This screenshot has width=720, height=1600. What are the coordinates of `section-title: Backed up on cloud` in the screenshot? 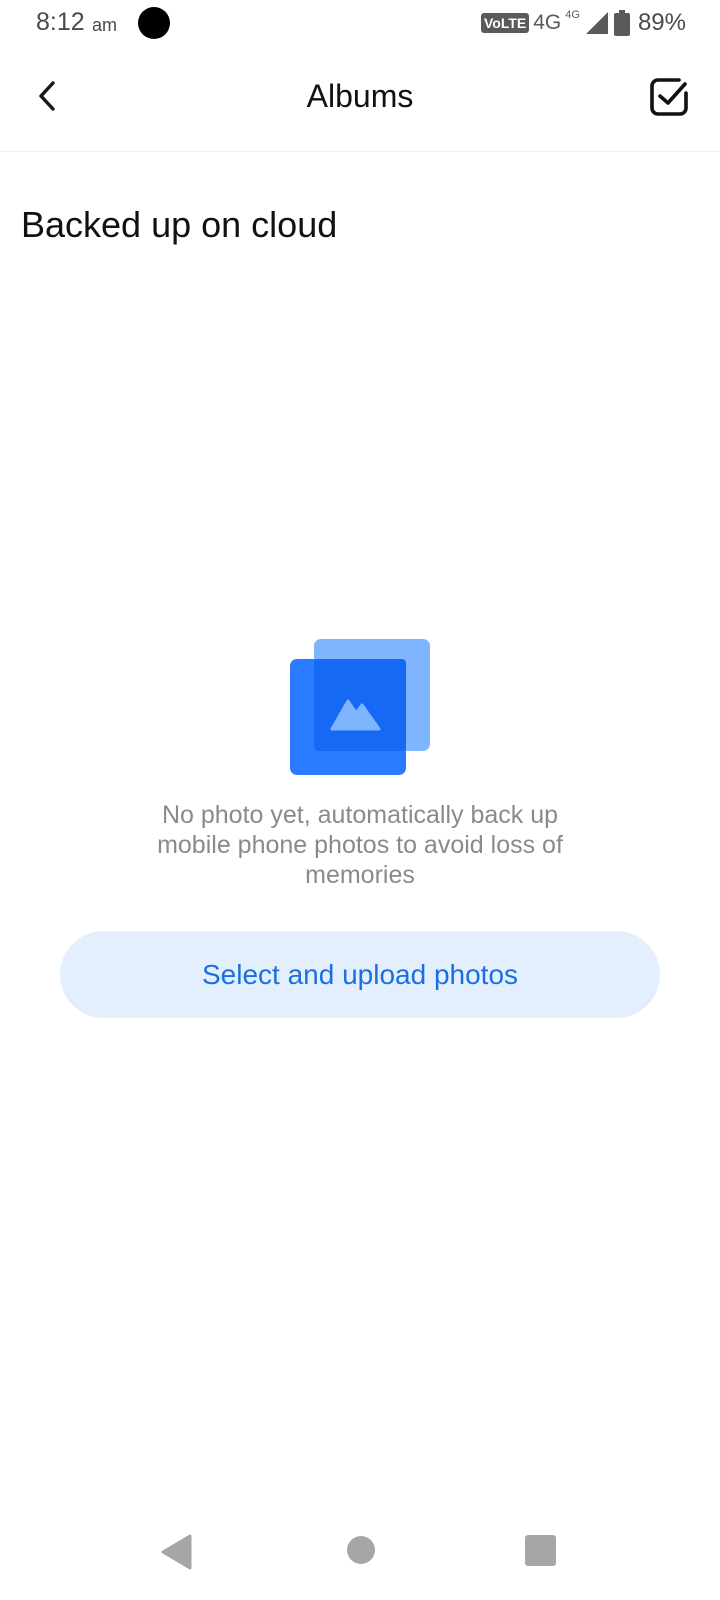 It's located at (179, 224).